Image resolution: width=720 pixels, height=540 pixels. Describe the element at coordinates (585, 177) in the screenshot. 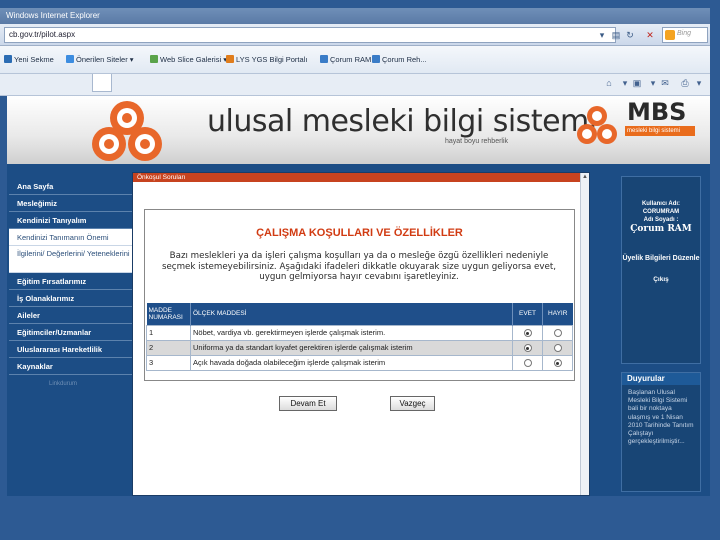

I see `scroll-up-icon: ▲` at that location.